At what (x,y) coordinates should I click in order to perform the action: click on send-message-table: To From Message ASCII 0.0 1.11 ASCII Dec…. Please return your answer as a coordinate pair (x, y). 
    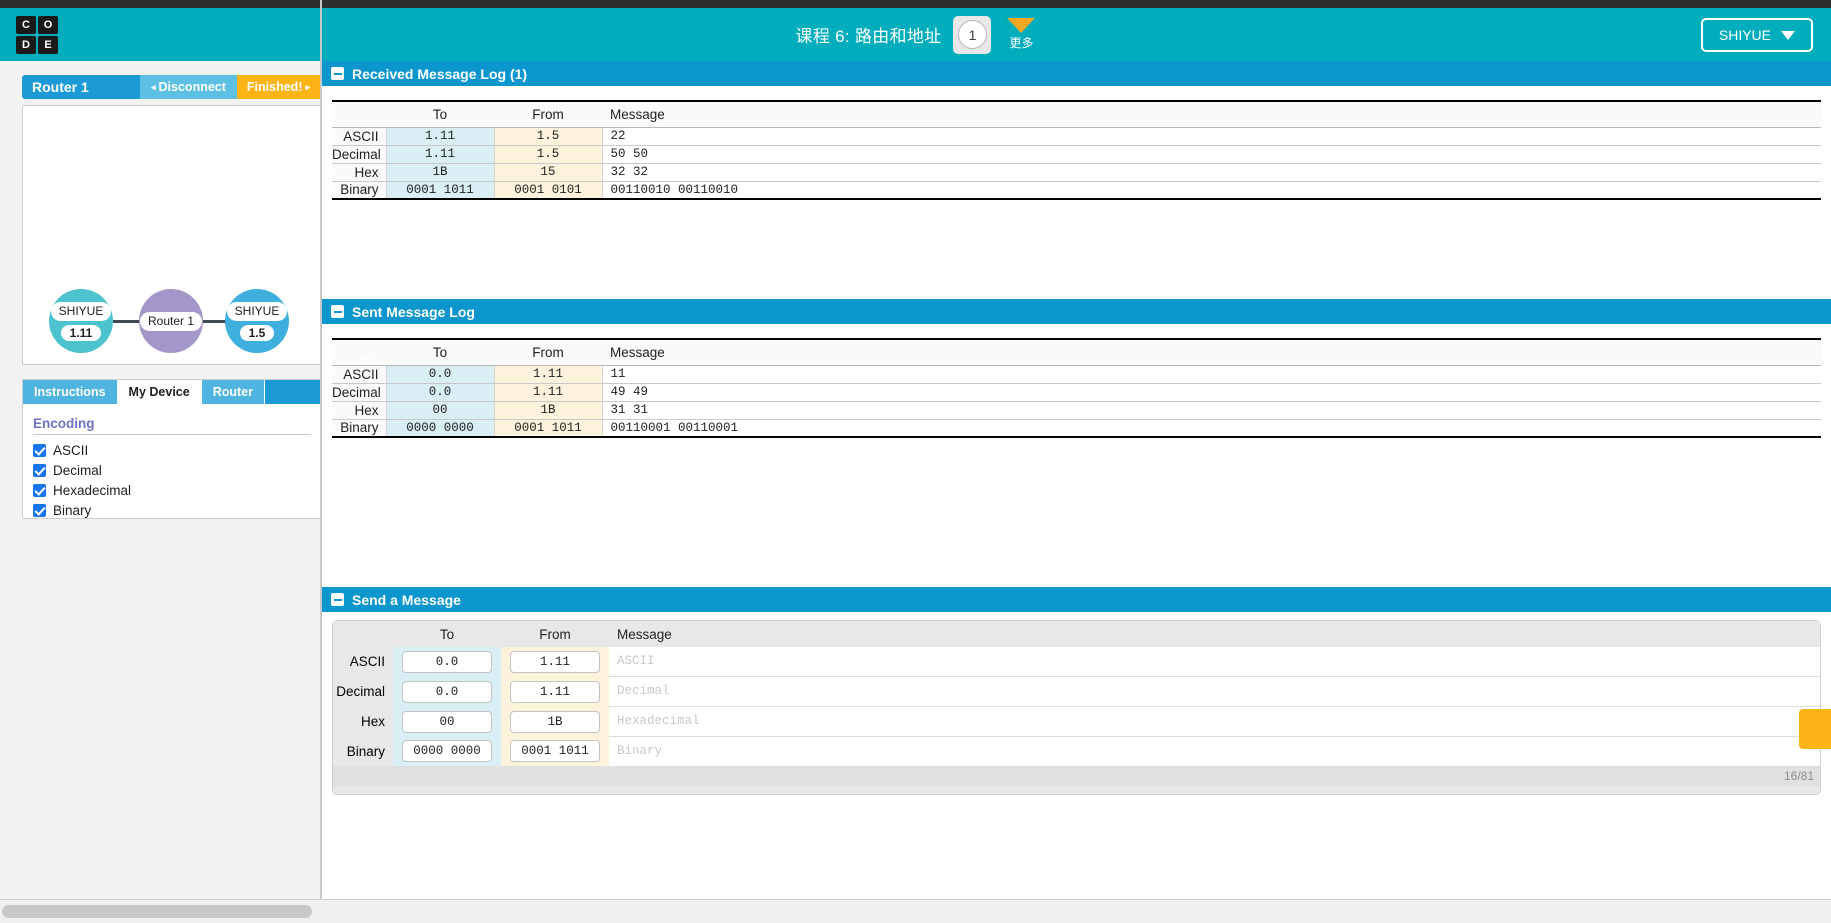
    Looking at the image, I should click on (1076, 693).